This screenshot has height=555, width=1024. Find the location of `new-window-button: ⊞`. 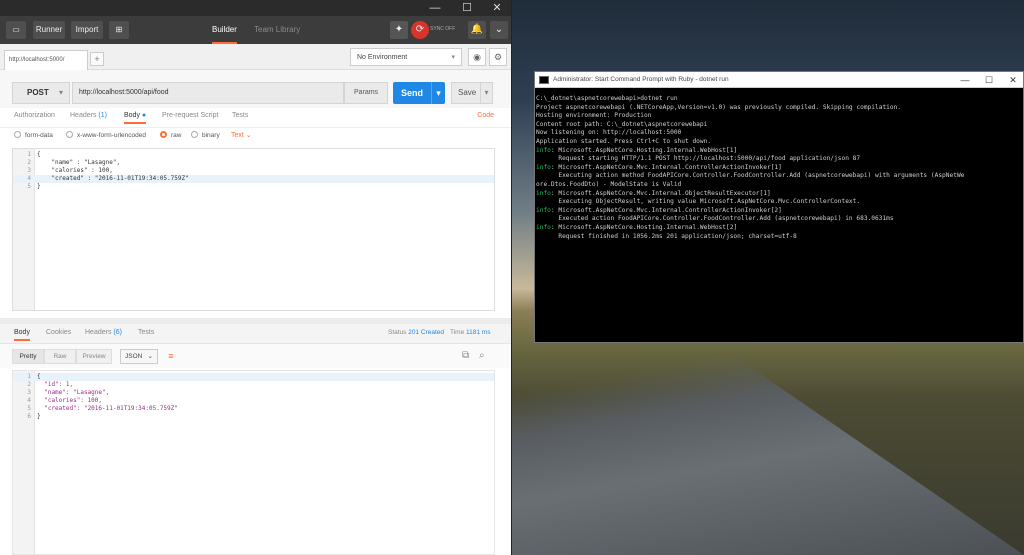

new-window-button: ⊞ is located at coordinates (119, 30).